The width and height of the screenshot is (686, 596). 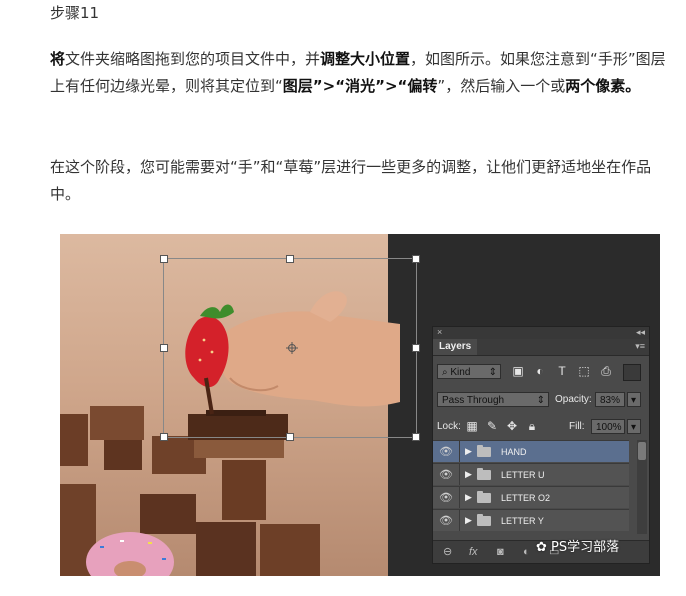 I want to click on blend-mode-value: Pass Through, so click(x=473, y=400).